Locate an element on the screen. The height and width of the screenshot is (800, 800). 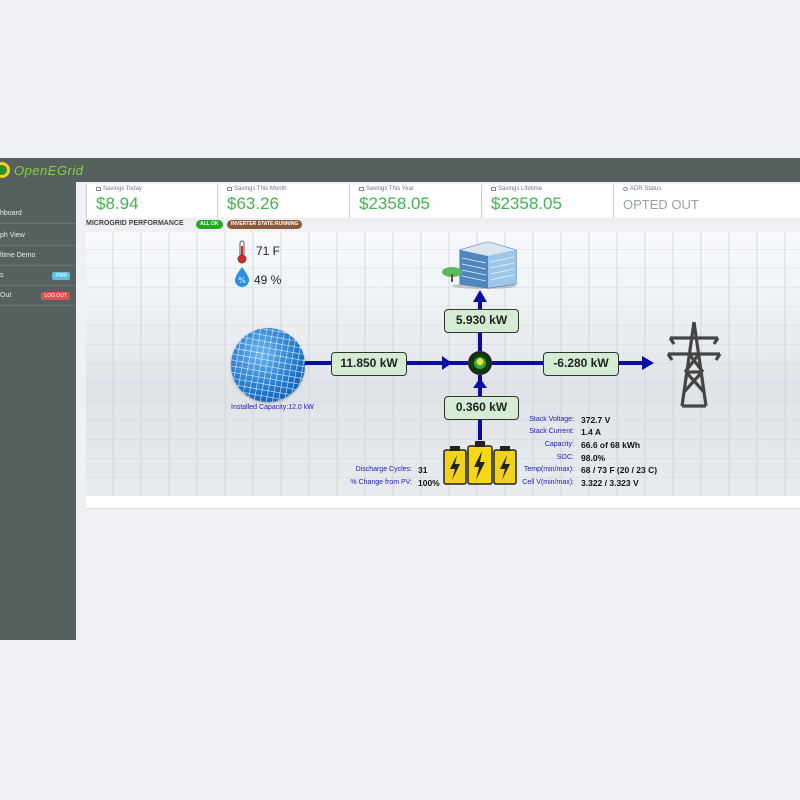
stat-savings-lifetime: Savings Lifetime $2358.05 is located at coordinates (547, 201).